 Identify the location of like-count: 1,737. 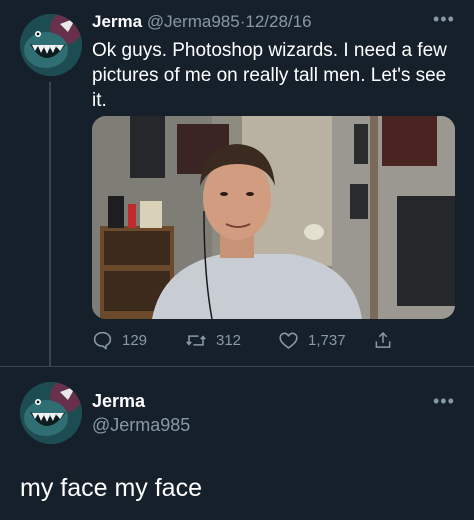
(327, 340).